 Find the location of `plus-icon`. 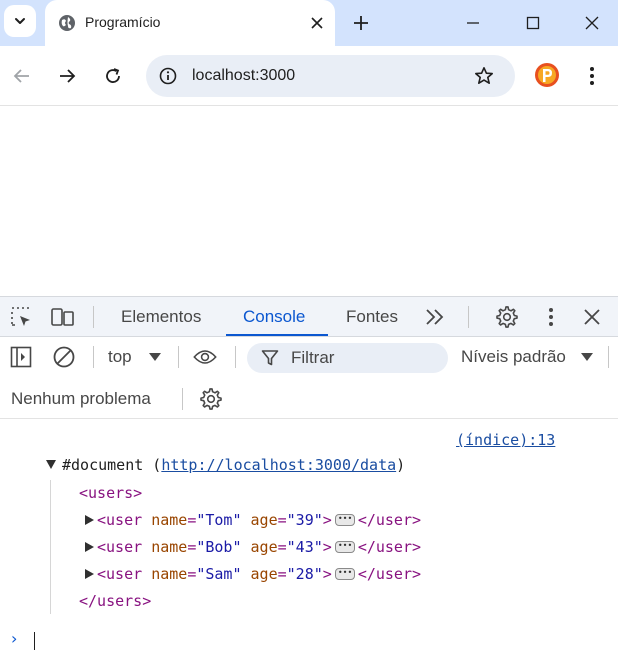

plus-icon is located at coordinates (361, 23).